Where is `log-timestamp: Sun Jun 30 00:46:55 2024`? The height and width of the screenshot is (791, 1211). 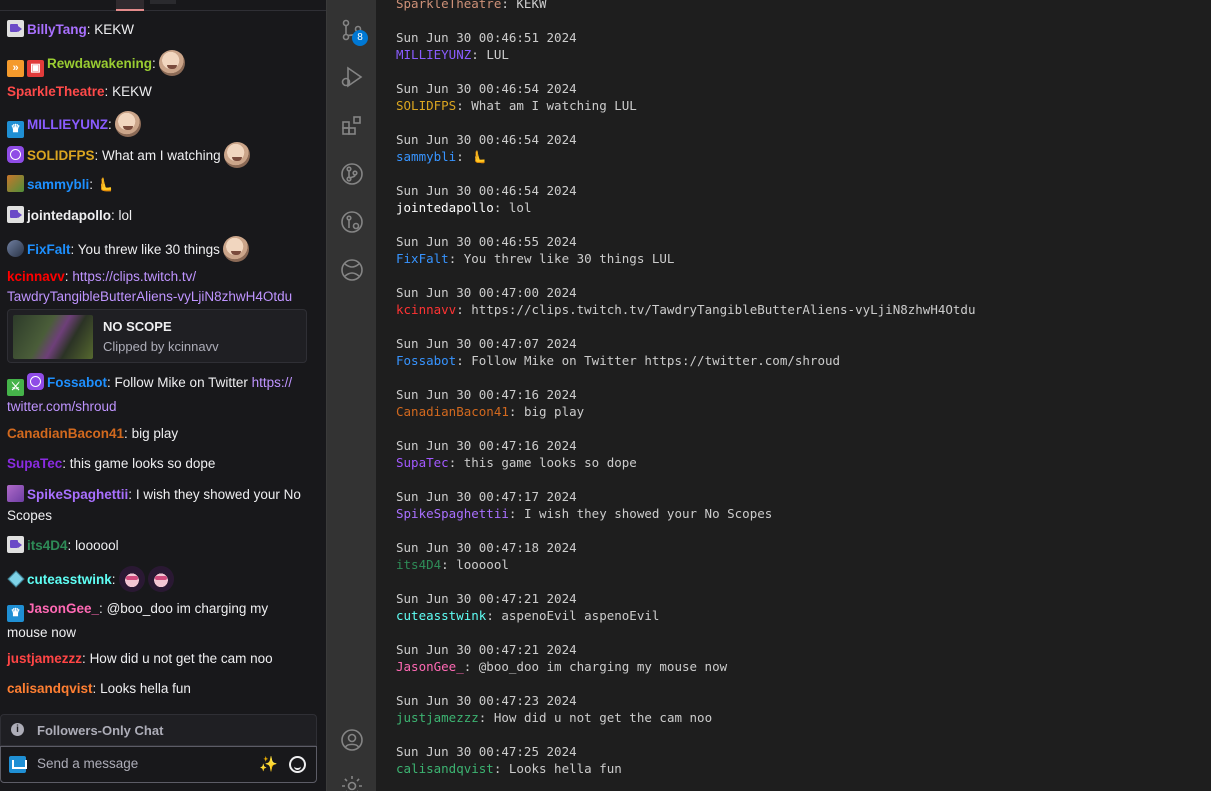 log-timestamp: Sun Jun 30 00:46:55 2024 is located at coordinates (486, 241).